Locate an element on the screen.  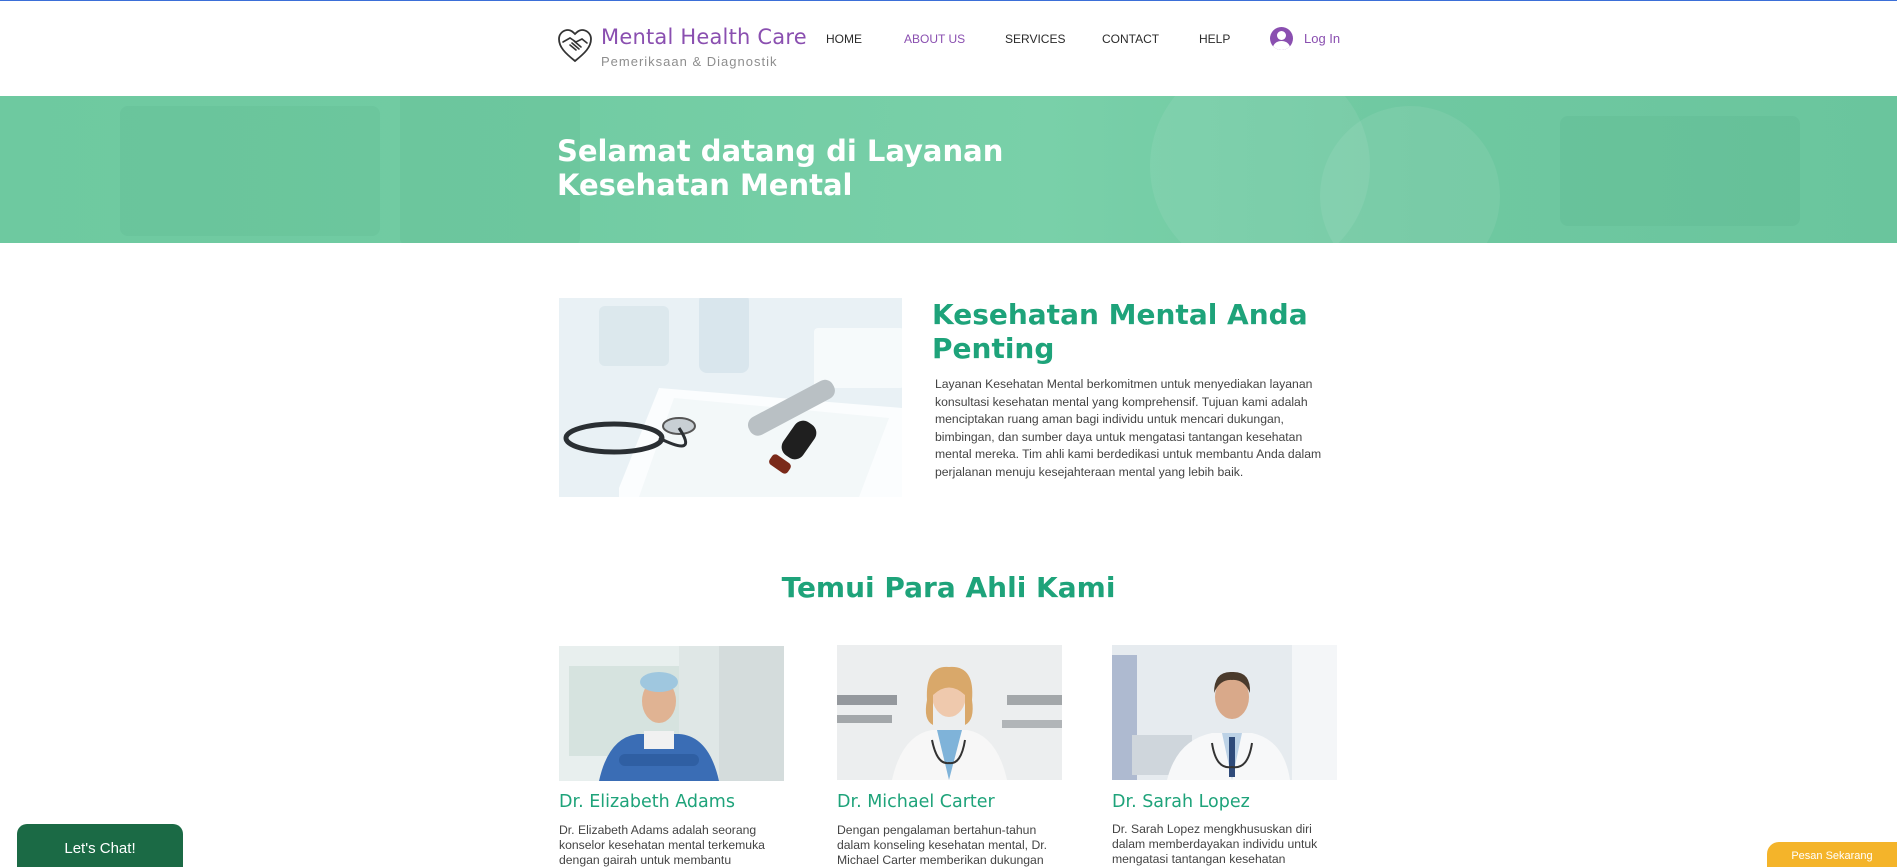
expert-name: Dr. Michael Carter is located at coordinates (916, 802).